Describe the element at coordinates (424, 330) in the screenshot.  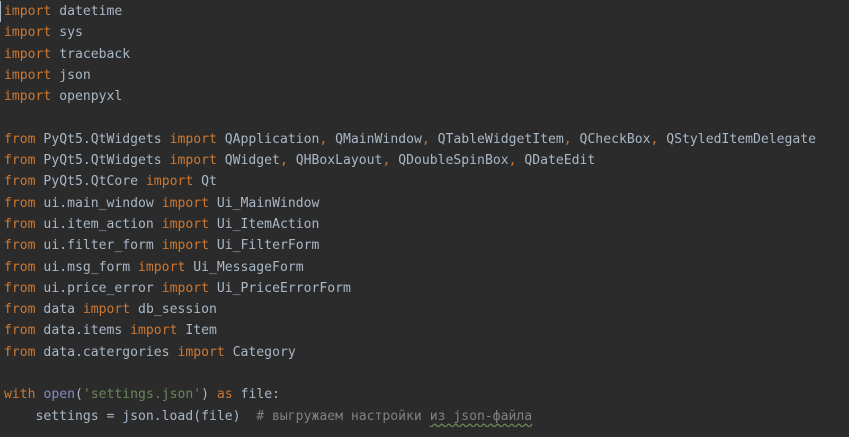
I see `code-line: from data.items import Item` at that location.